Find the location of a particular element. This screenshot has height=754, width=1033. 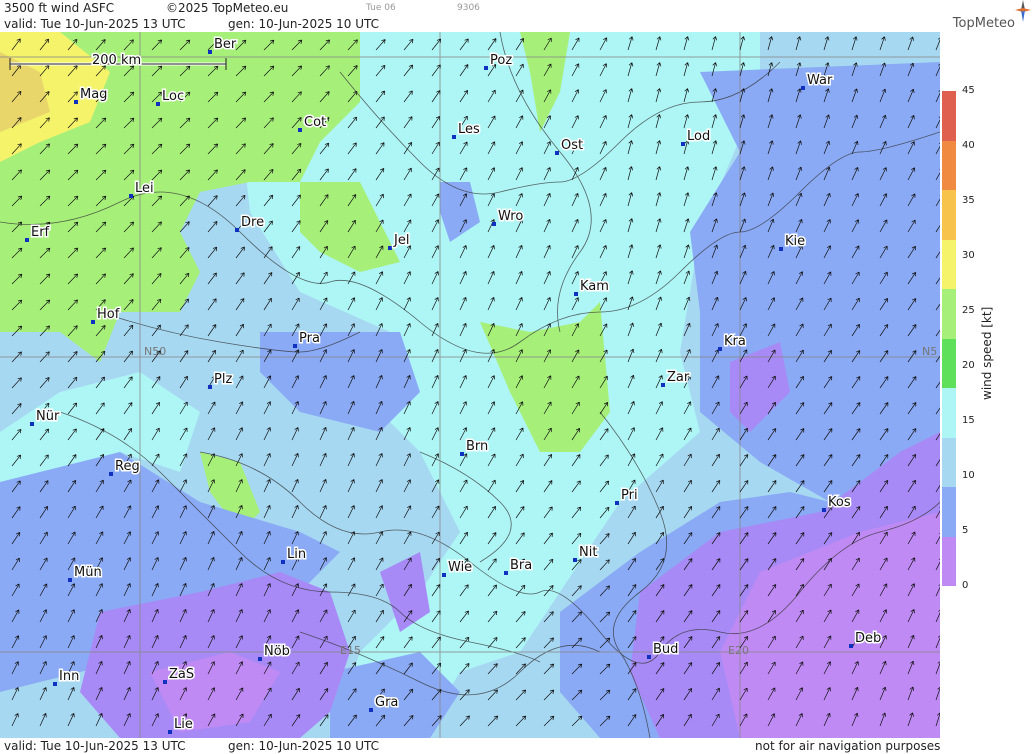

city-label: Erf is located at coordinates (40, 232).